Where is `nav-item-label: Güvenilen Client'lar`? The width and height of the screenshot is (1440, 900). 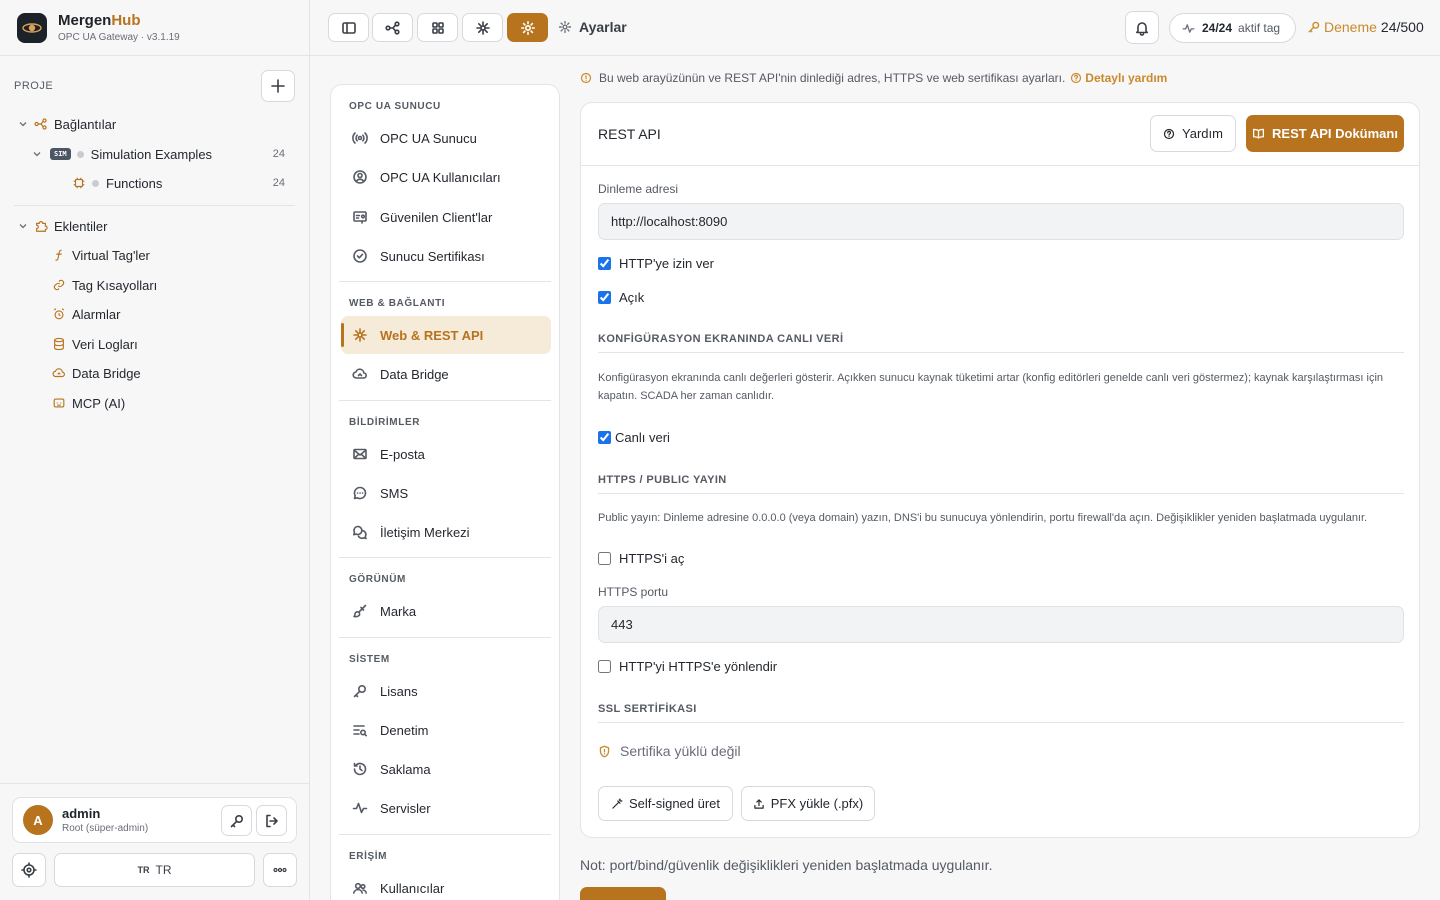 nav-item-label: Güvenilen Client'lar is located at coordinates (436, 217).